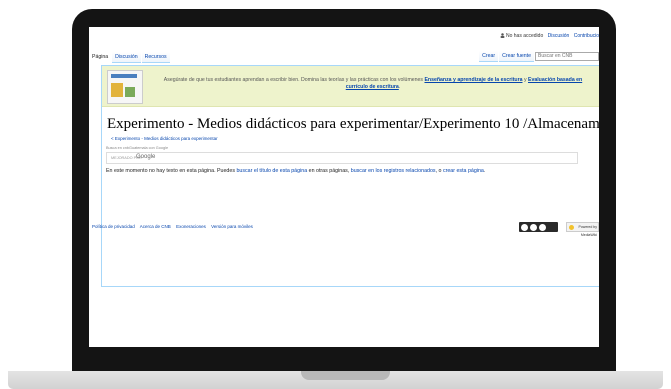  I want to click on cc-icon, so click(524, 227).